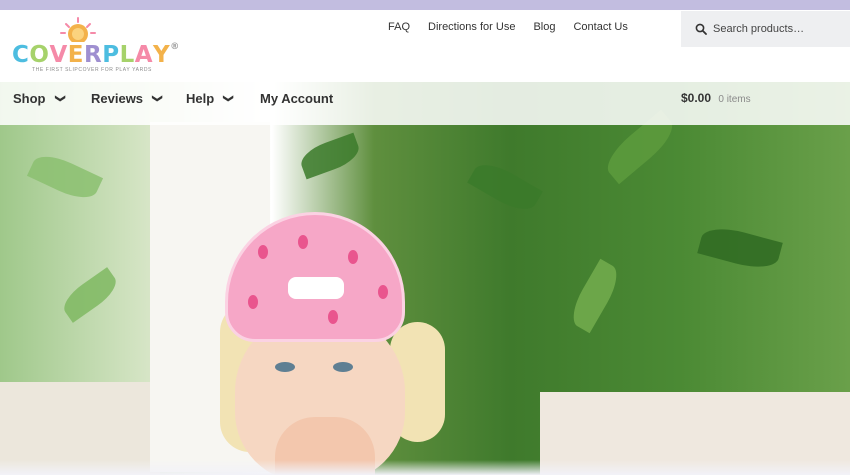  Describe the element at coordinates (471, 27) in the screenshot. I see `link-directions-for-use: Directions for Use` at that location.